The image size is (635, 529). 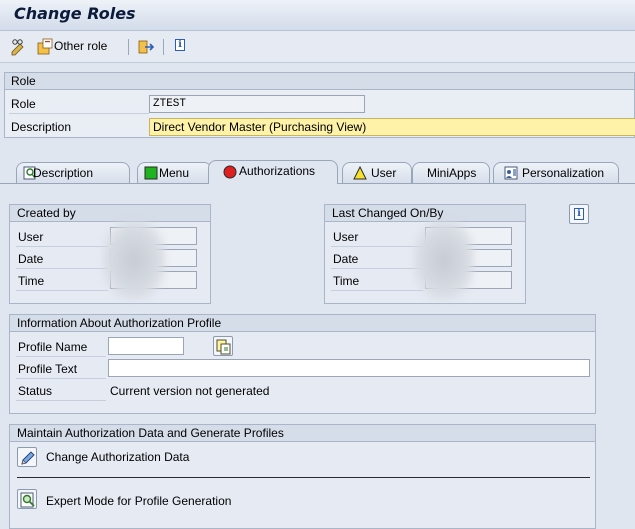 I want to click on tab-description: Description, so click(x=73, y=173).